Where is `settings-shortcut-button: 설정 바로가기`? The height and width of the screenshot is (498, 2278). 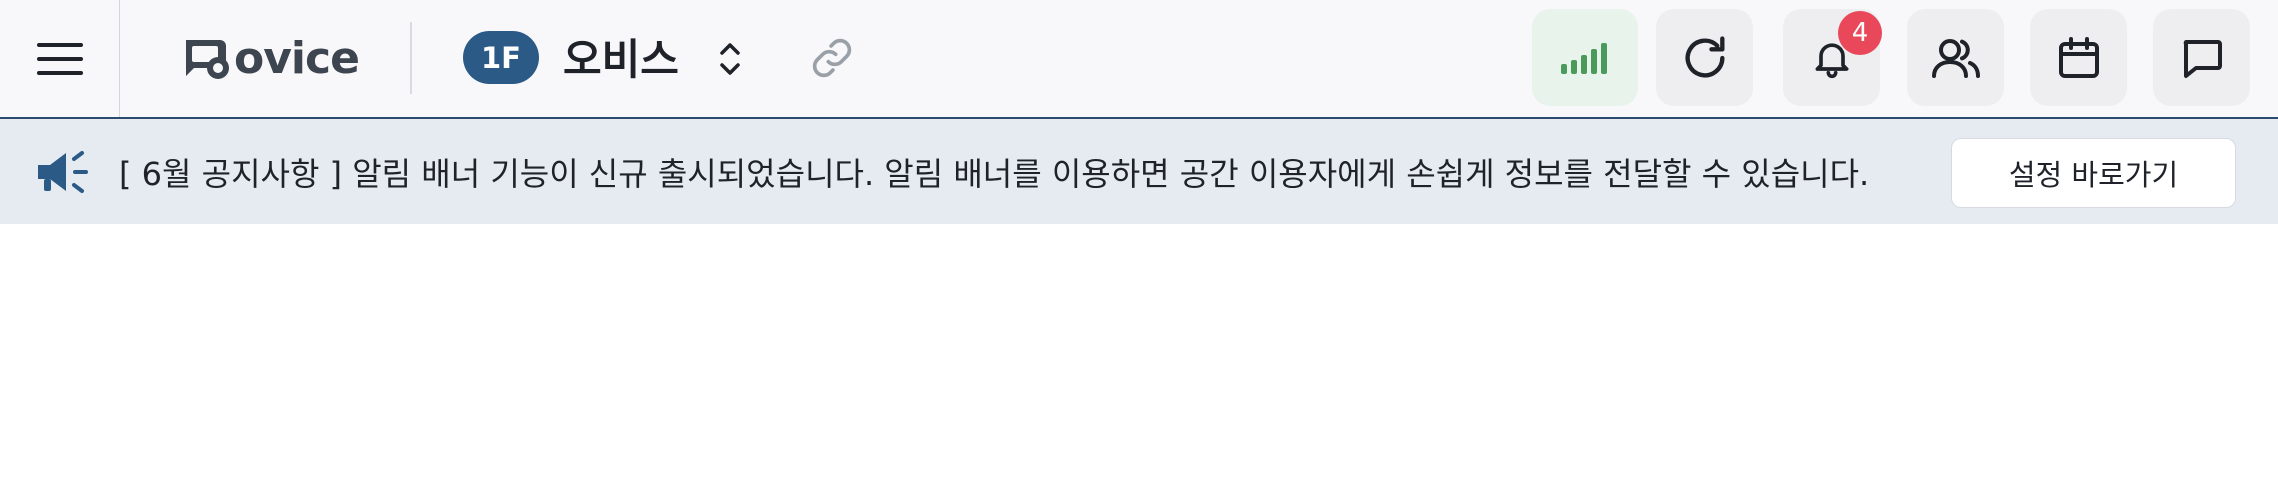 settings-shortcut-button: 설정 바로가기 is located at coordinates (2093, 173).